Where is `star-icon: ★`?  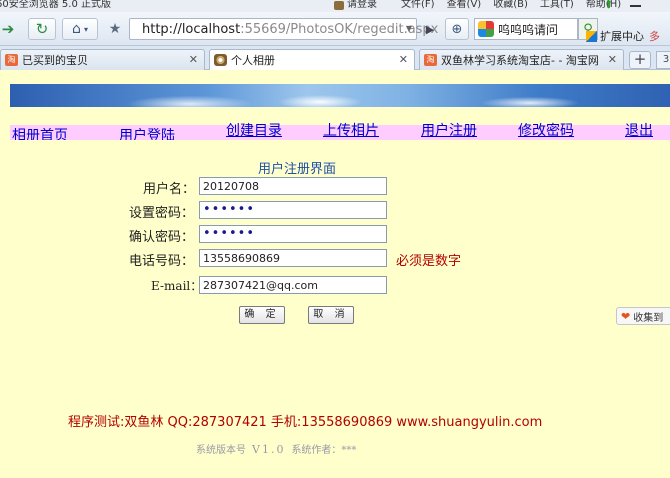 star-icon: ★ is located at coordinates (115, 29).